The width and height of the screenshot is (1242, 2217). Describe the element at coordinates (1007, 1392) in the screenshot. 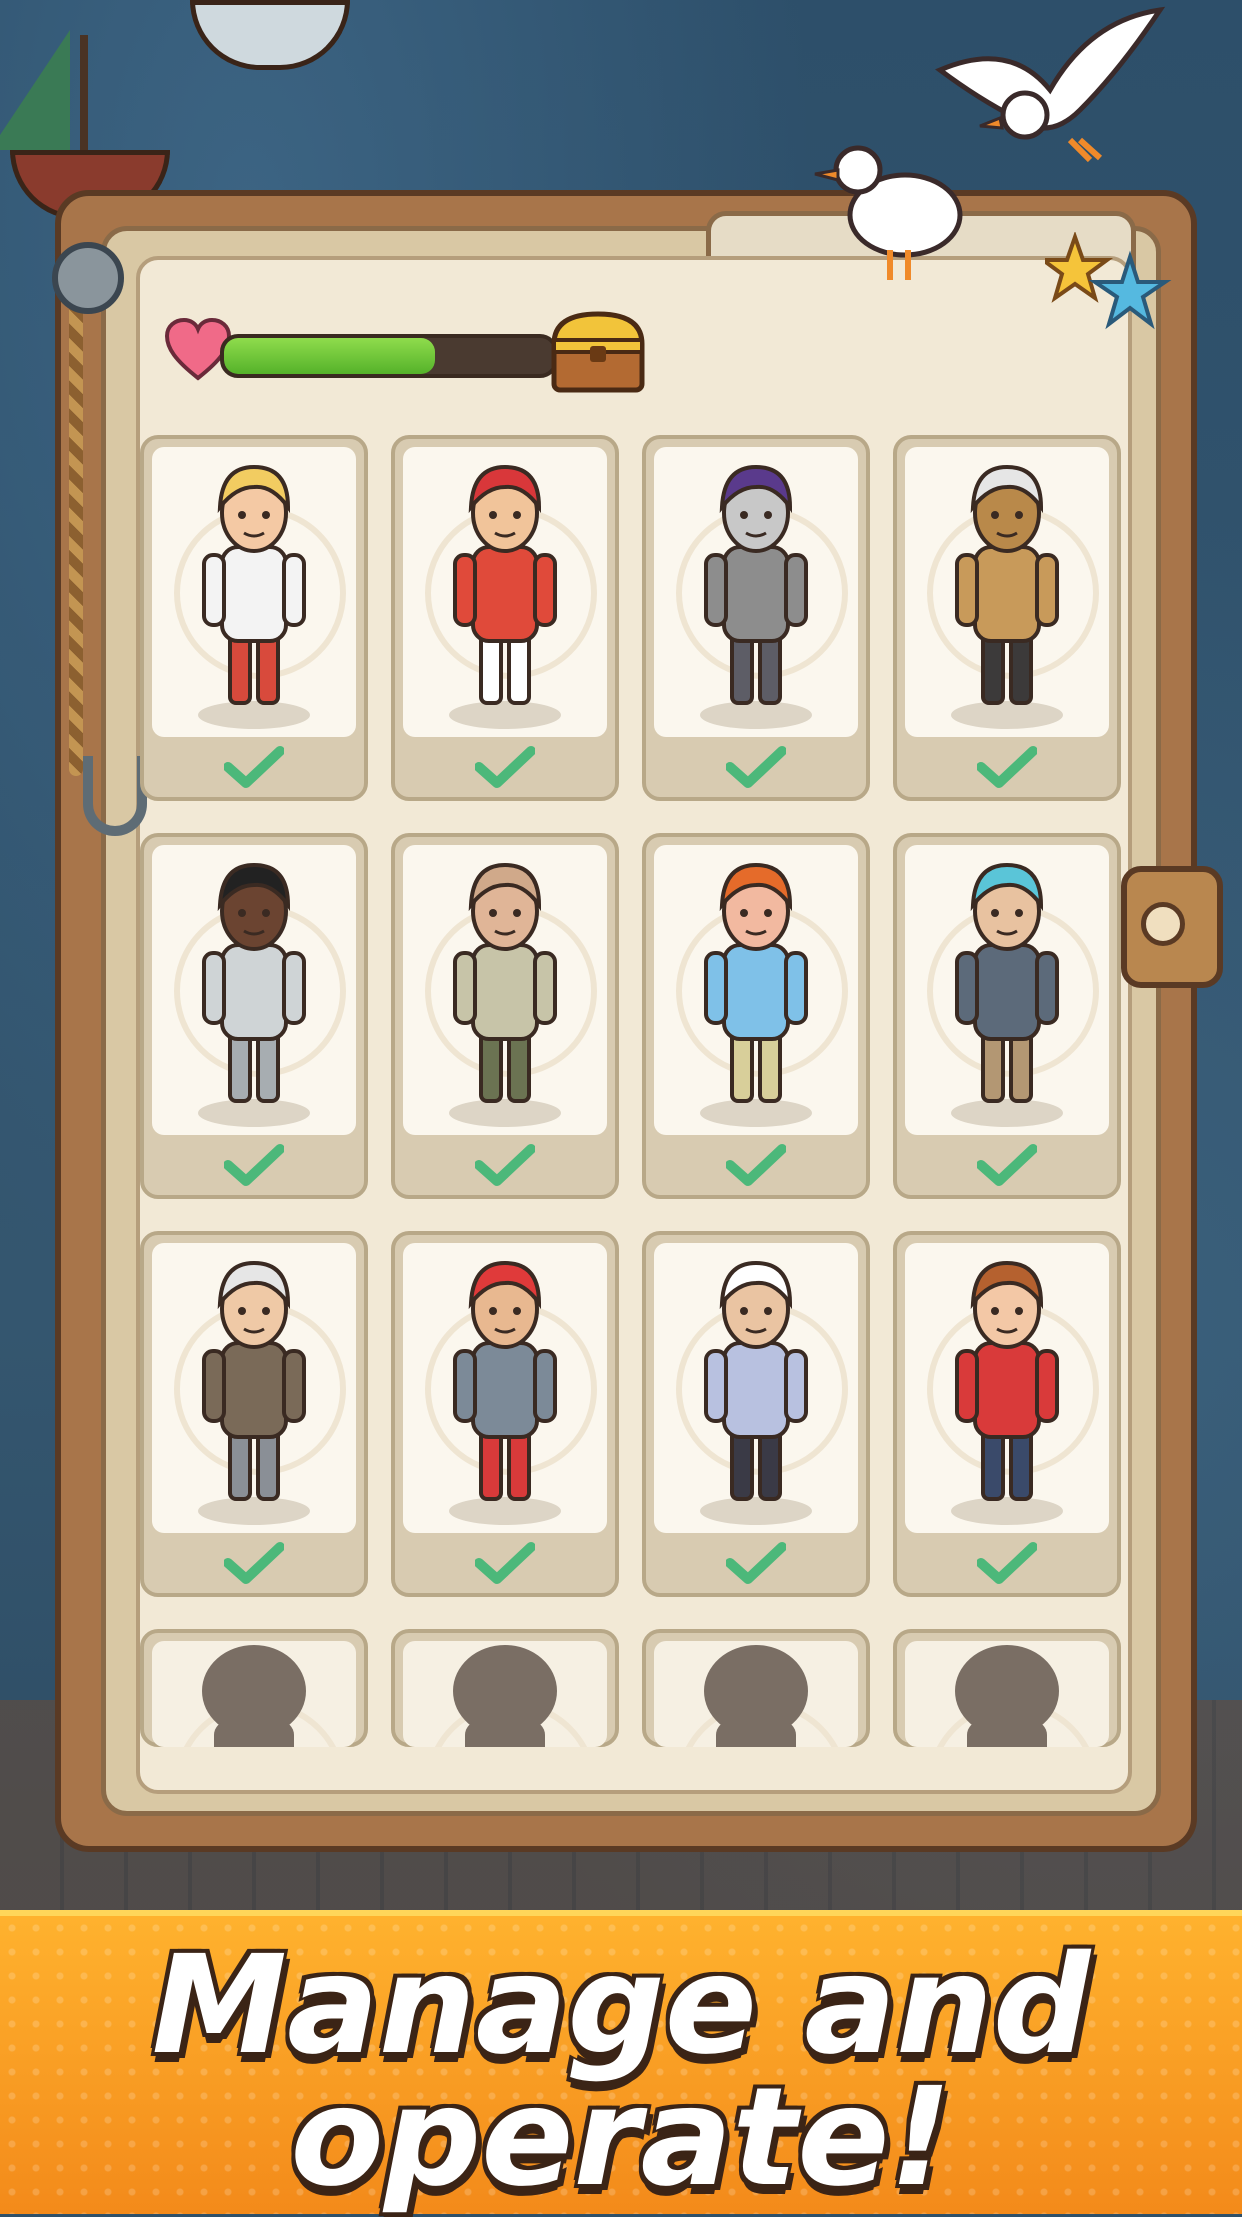

I see `character-figure-young-man` at that location.